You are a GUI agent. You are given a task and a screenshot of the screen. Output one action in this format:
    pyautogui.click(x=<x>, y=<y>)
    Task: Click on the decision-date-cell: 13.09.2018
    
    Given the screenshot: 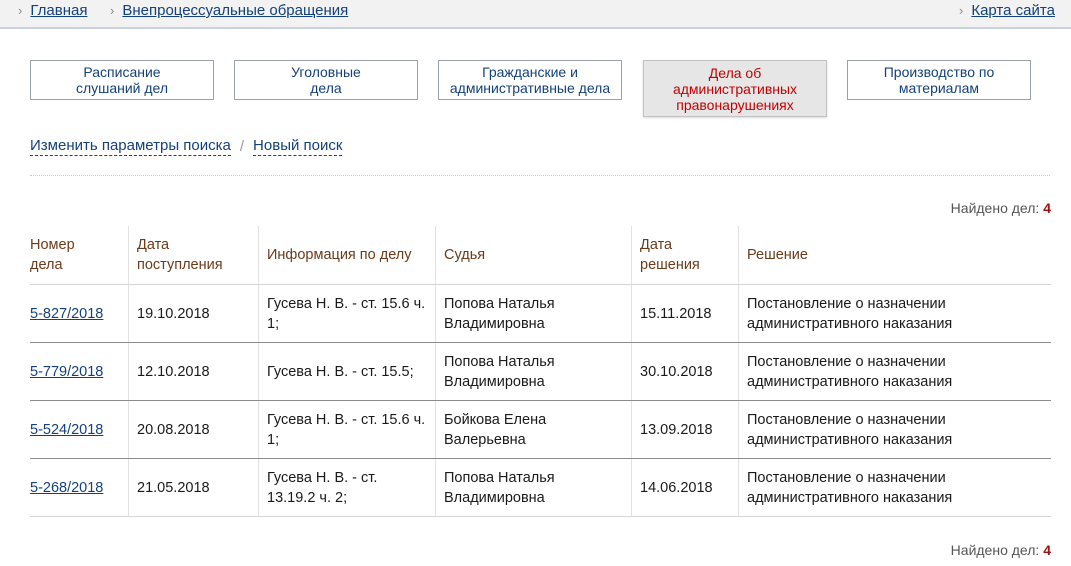 What is the action you would take?
    pyautogui.click(x=685, y=429)
    